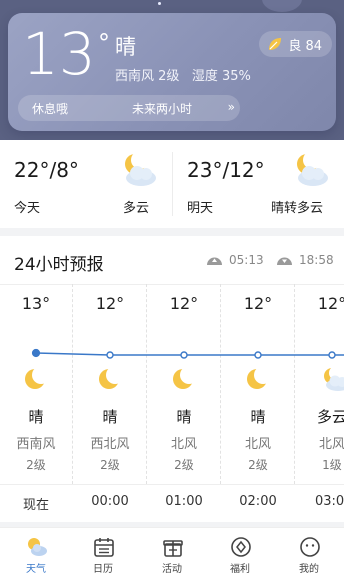 Image resolution: width=344 pixels, height=579 pixels. I want to click on tab-calendar: 日历, so click(103, 553).